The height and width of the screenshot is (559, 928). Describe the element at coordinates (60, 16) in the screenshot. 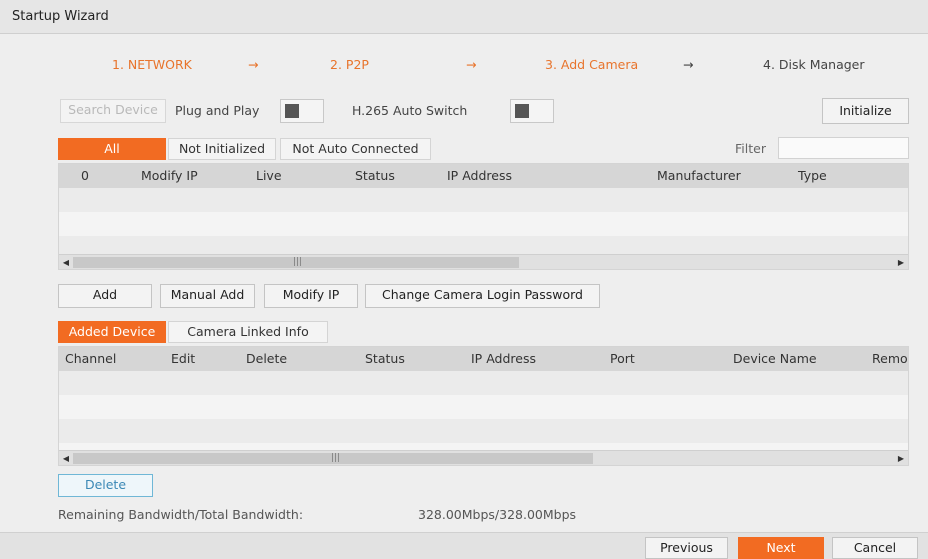

I see `window-title: Startup Wizard` at that location.